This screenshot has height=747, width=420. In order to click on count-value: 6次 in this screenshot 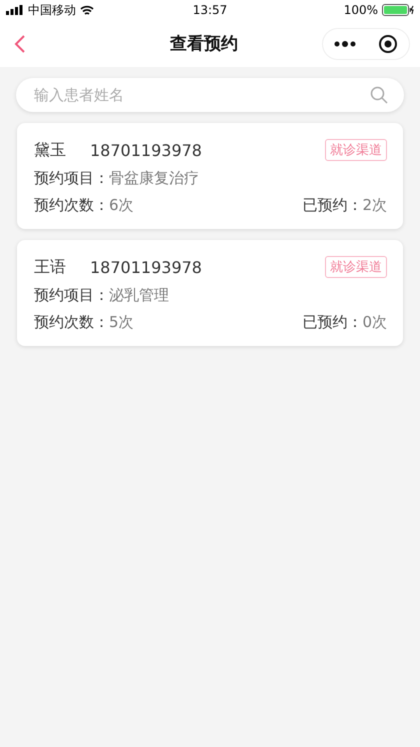, I will do `click(121, 205)`.